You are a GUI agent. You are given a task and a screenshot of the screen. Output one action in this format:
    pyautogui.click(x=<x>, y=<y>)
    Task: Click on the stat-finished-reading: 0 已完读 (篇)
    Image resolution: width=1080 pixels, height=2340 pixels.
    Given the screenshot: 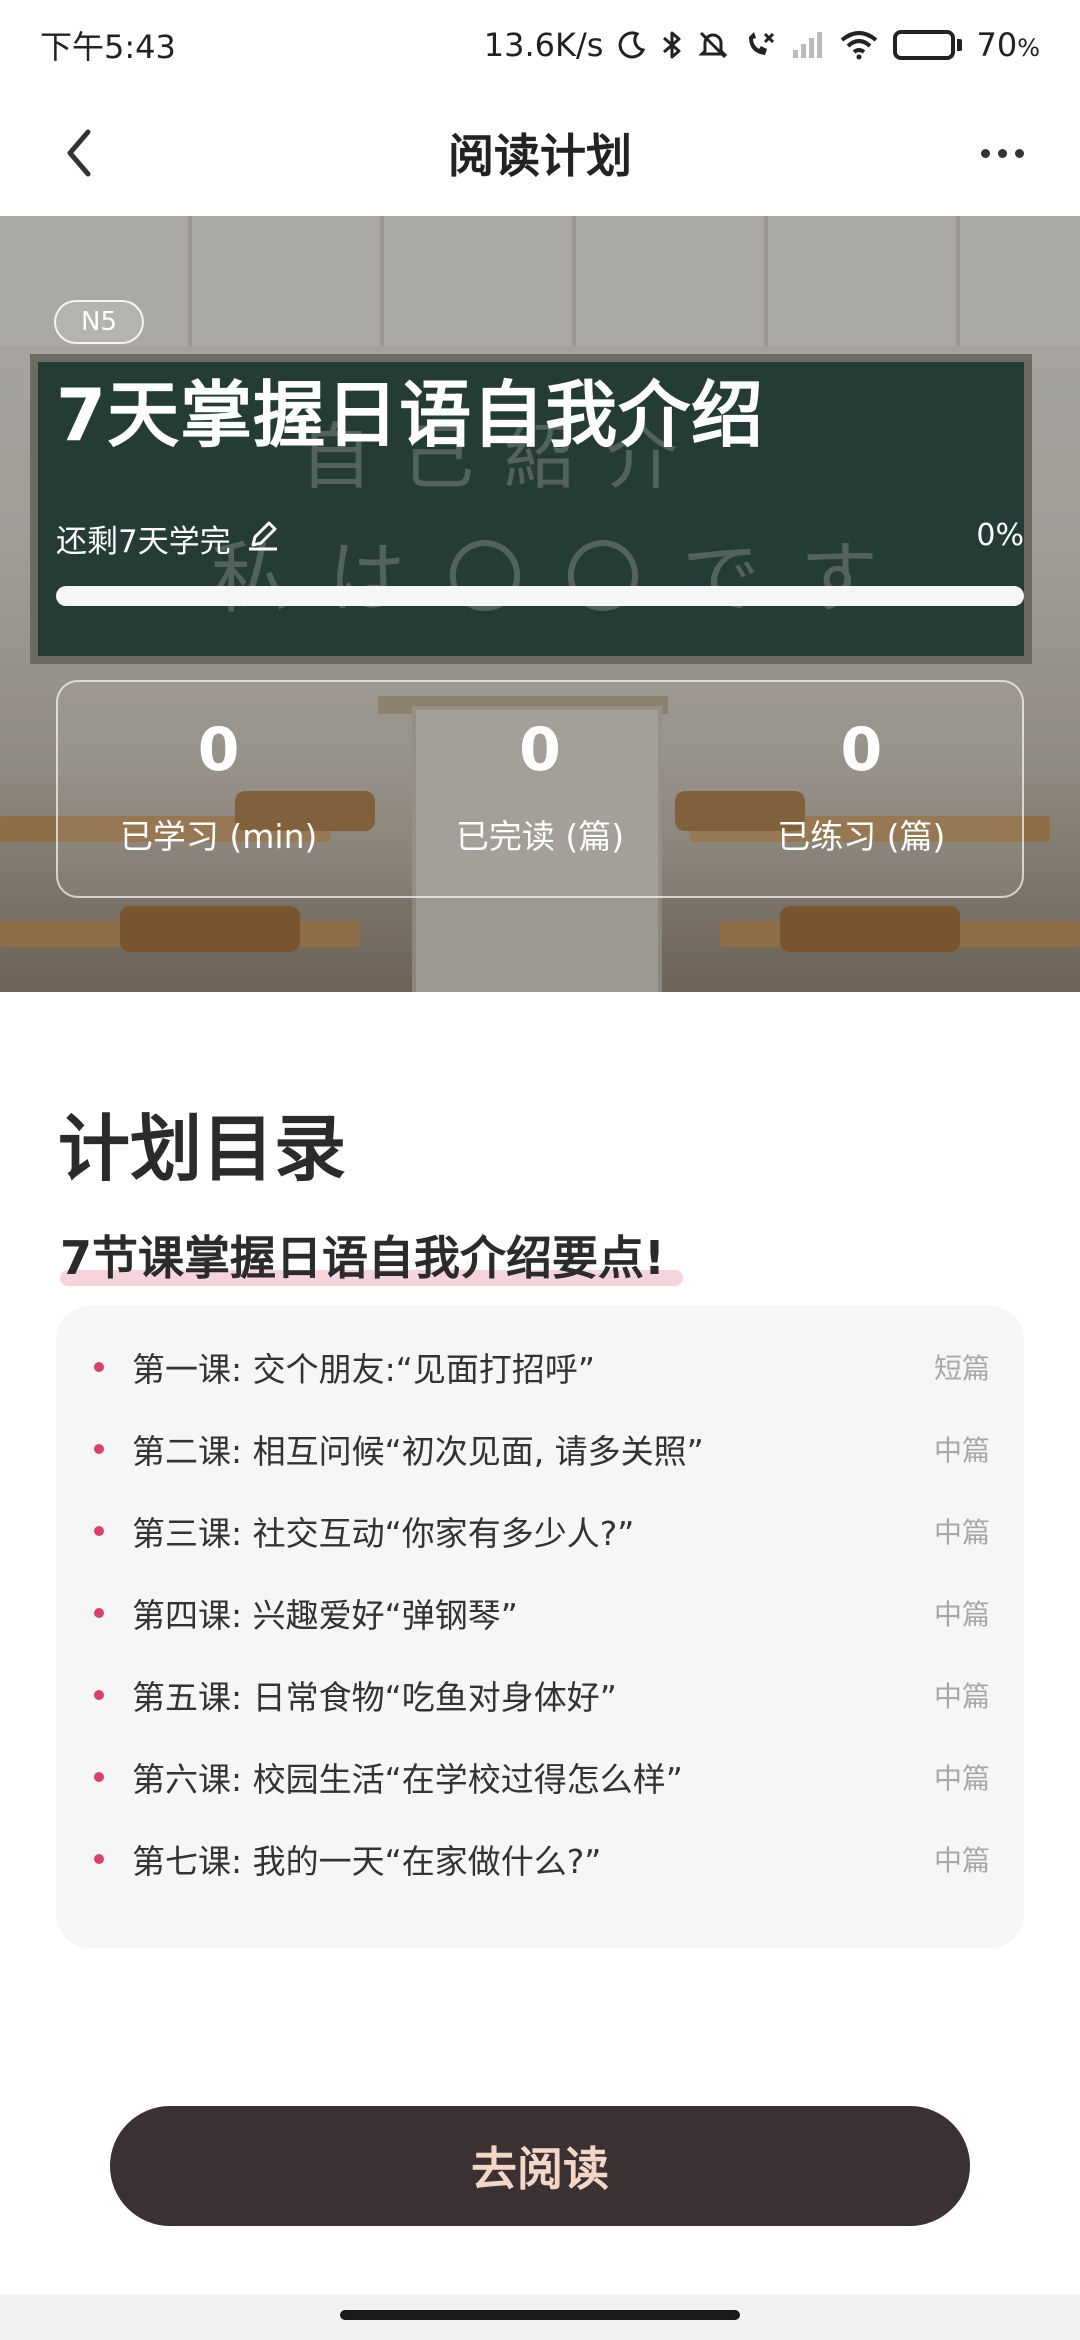 What is the action you would take?
    pyautogui.click(x=539, y=789)
    